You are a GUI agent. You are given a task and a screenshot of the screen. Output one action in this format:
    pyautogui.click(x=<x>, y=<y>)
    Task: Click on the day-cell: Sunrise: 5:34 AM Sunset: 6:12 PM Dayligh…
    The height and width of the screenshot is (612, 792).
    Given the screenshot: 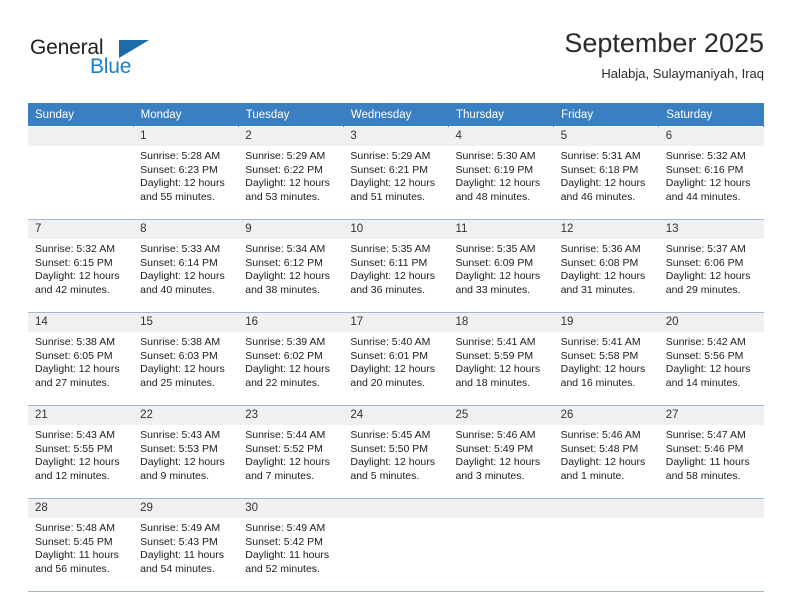 What is the action you would take?
    pyautogui.click(x=291, y=274)
    